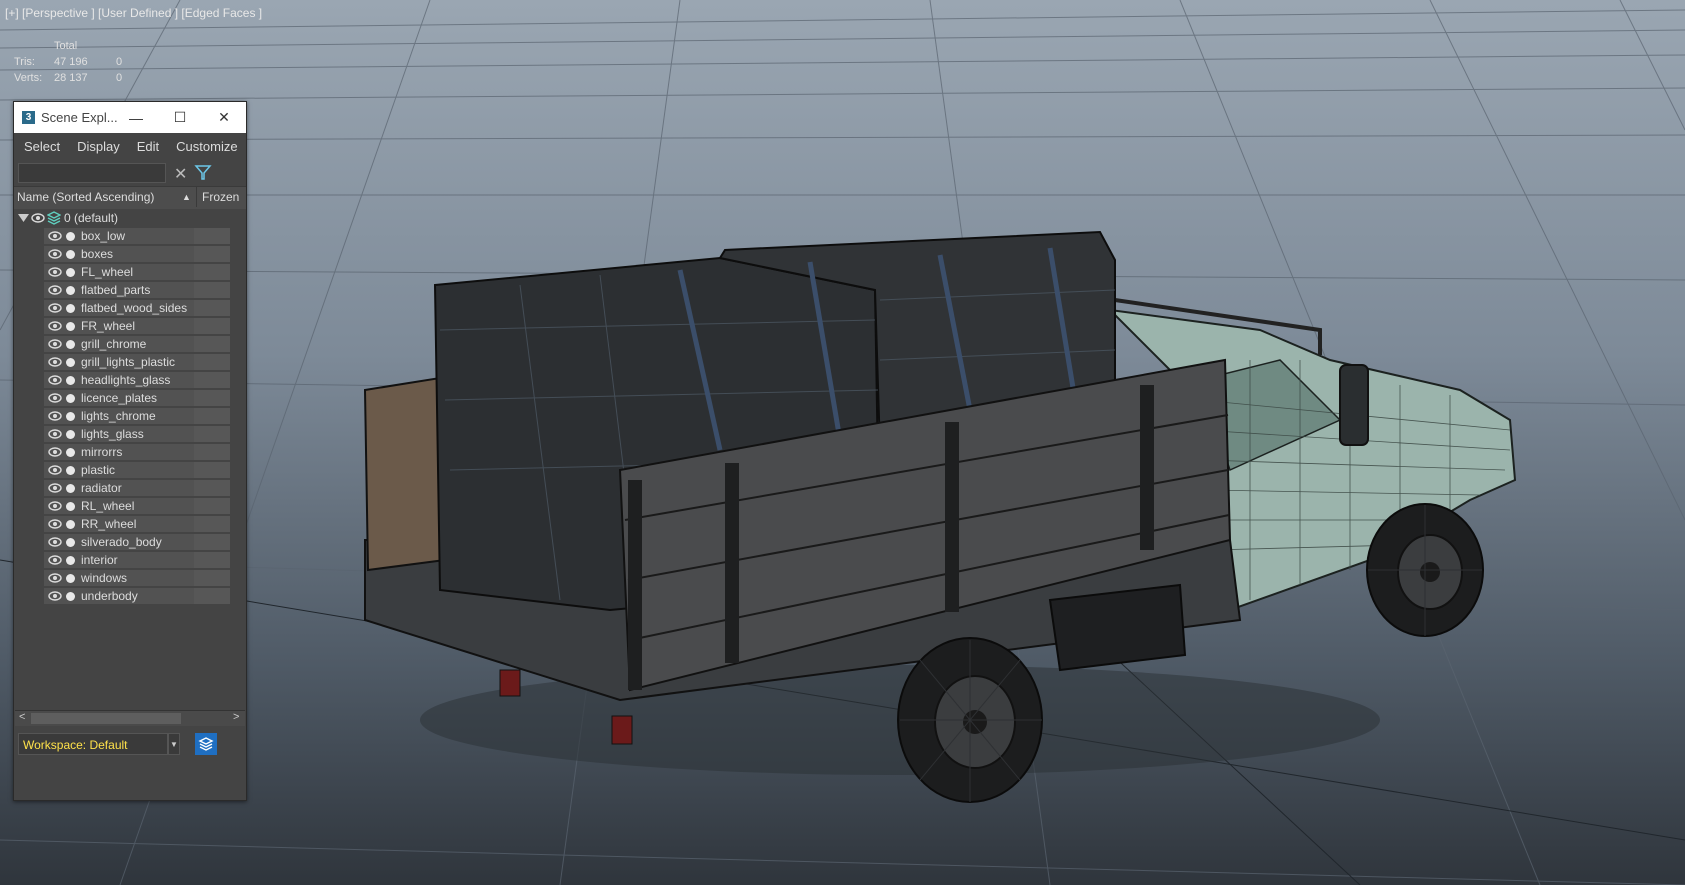 Image resolution: width=1685 pixels, height=885 pixels. Describe the element at coordinates (130, 380) in the screenshot. I see `scene-object-row: headlights_glass` at that location.